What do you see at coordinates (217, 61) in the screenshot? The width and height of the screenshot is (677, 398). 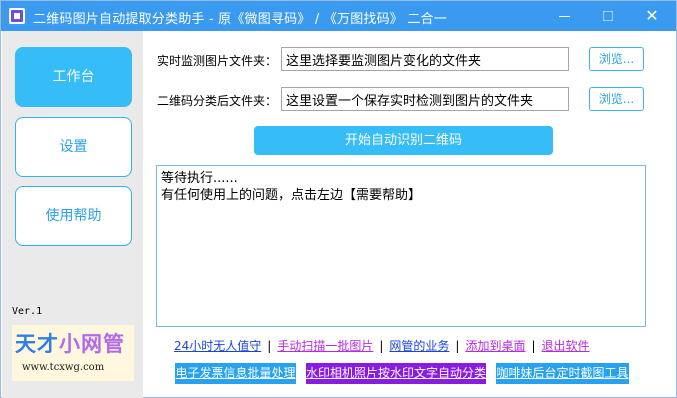 I see `monitor-folder-label: 实时监测图片文件夹：` at bounding box center [217, 61].